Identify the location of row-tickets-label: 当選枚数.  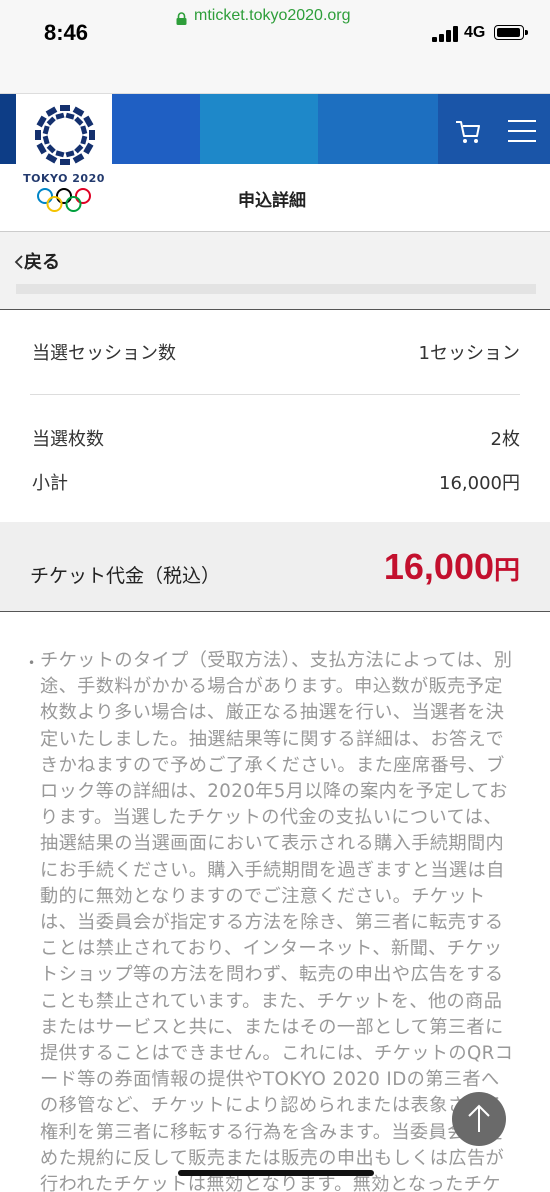
(68, 439).